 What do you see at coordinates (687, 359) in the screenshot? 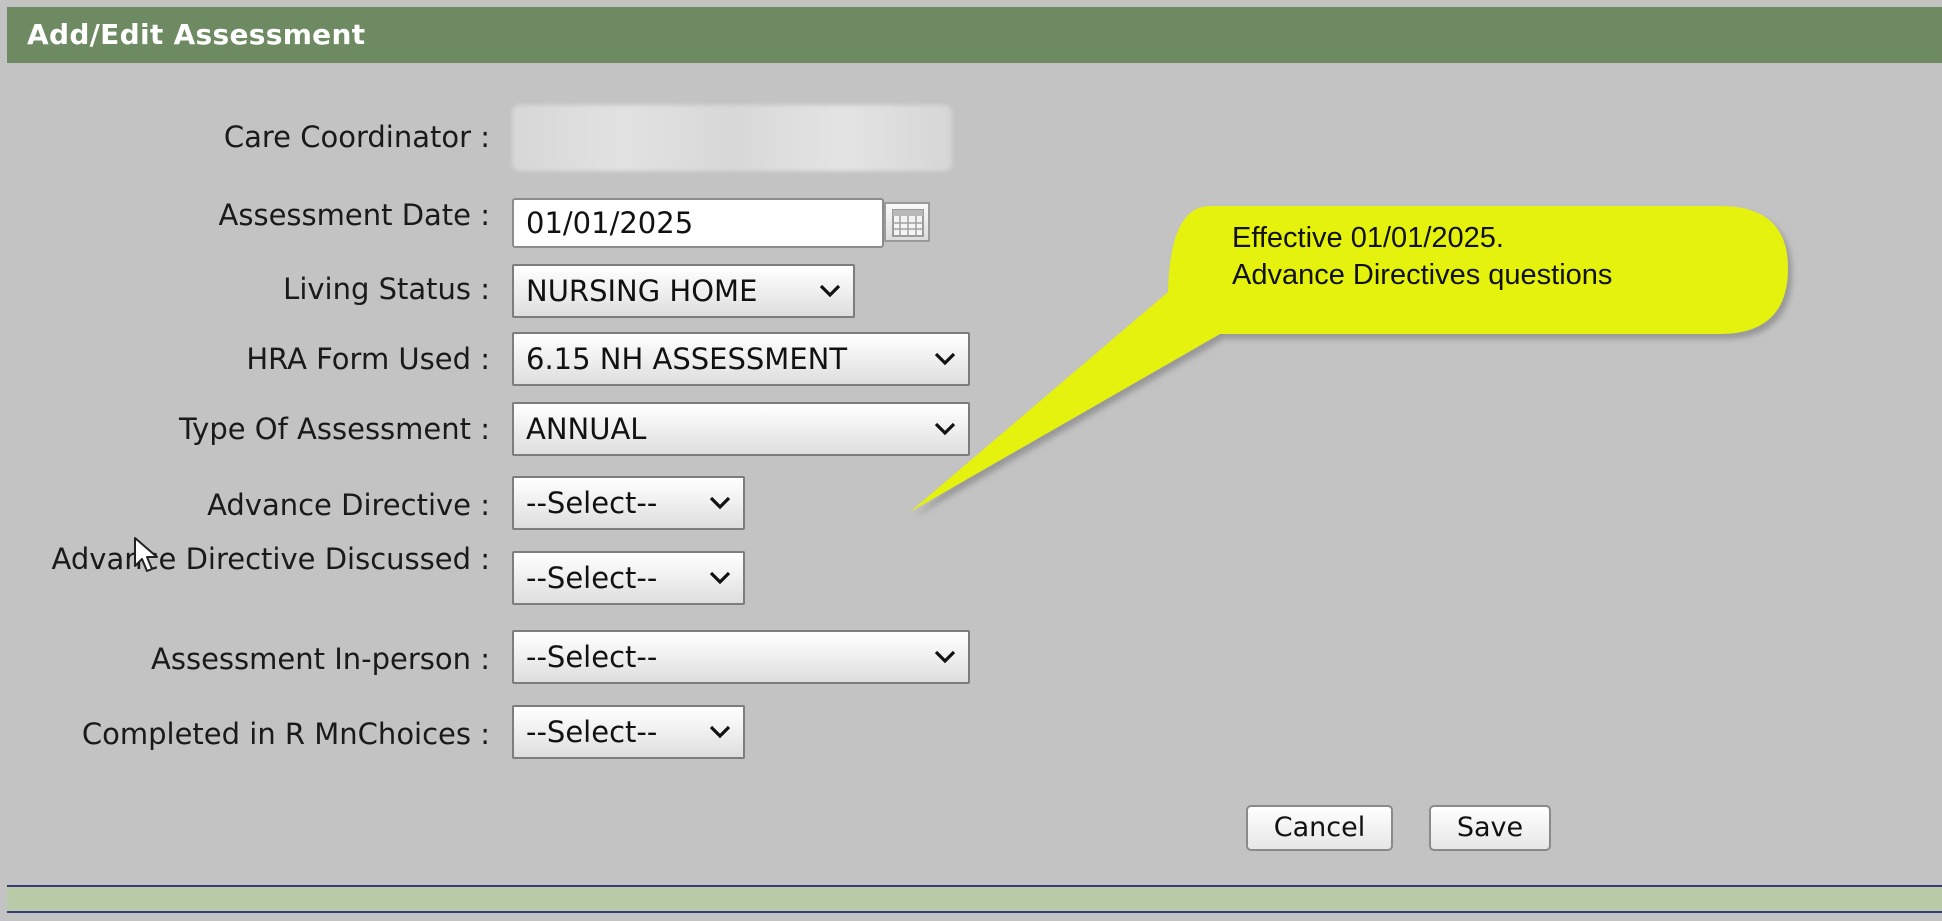
I see `hra-form-value: 6.15 NH ASSESSMENT` at bounding box center [687, 359].